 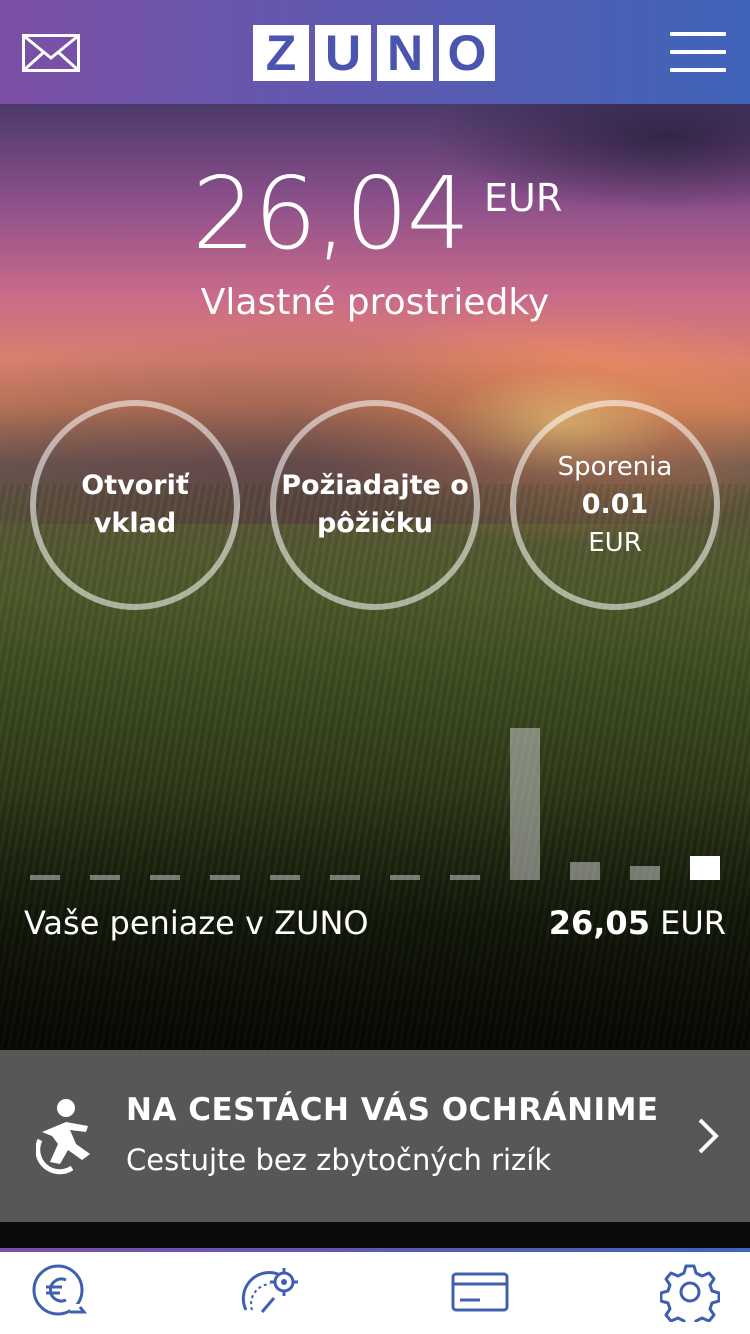 I want to click on divider, so click(x=375, y=1235).